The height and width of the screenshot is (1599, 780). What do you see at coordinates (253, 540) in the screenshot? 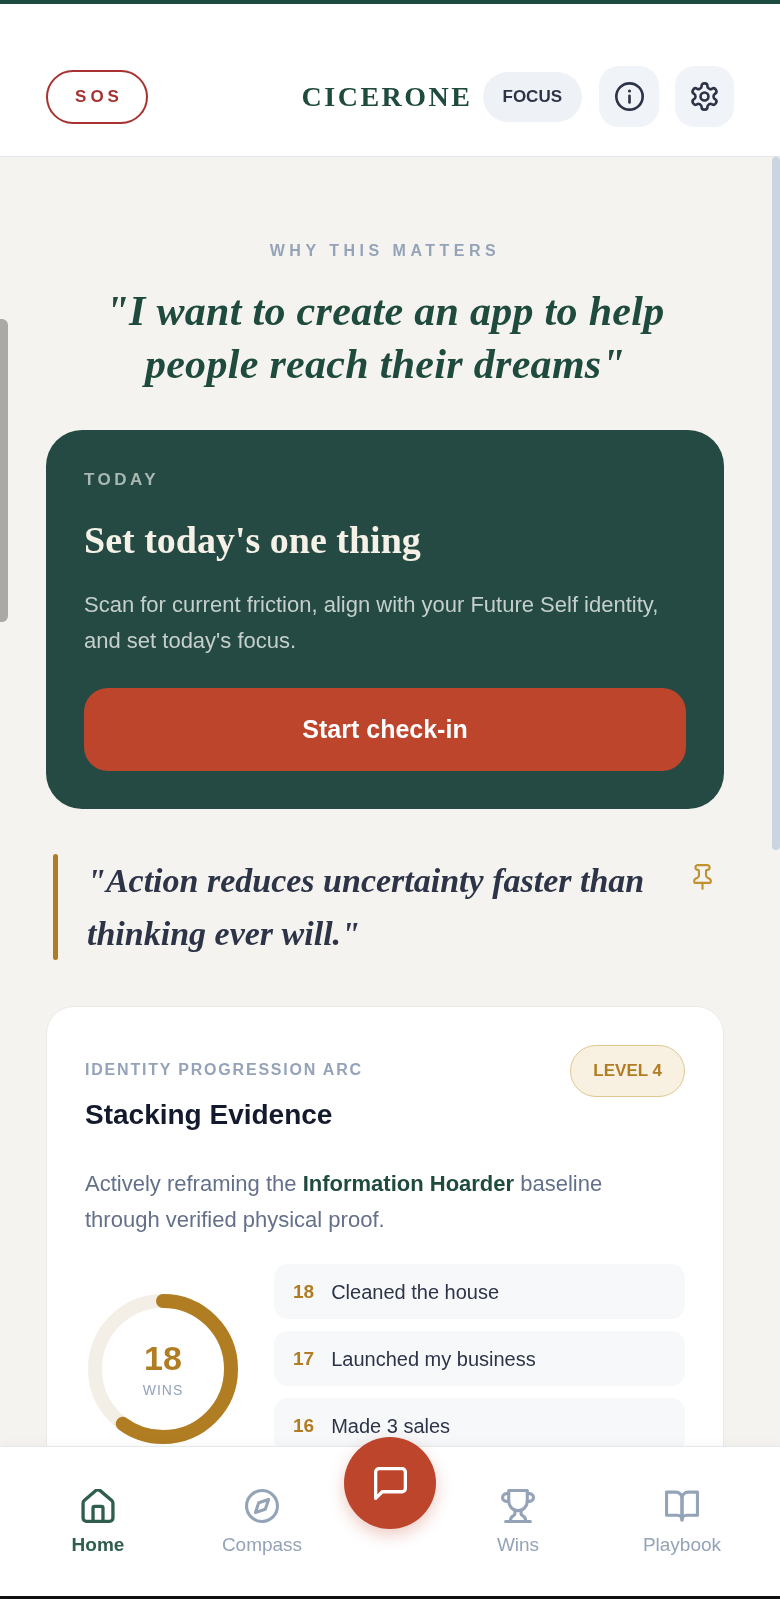
I see `card-title: Set today's one thing` at bounding box center [253, 540].